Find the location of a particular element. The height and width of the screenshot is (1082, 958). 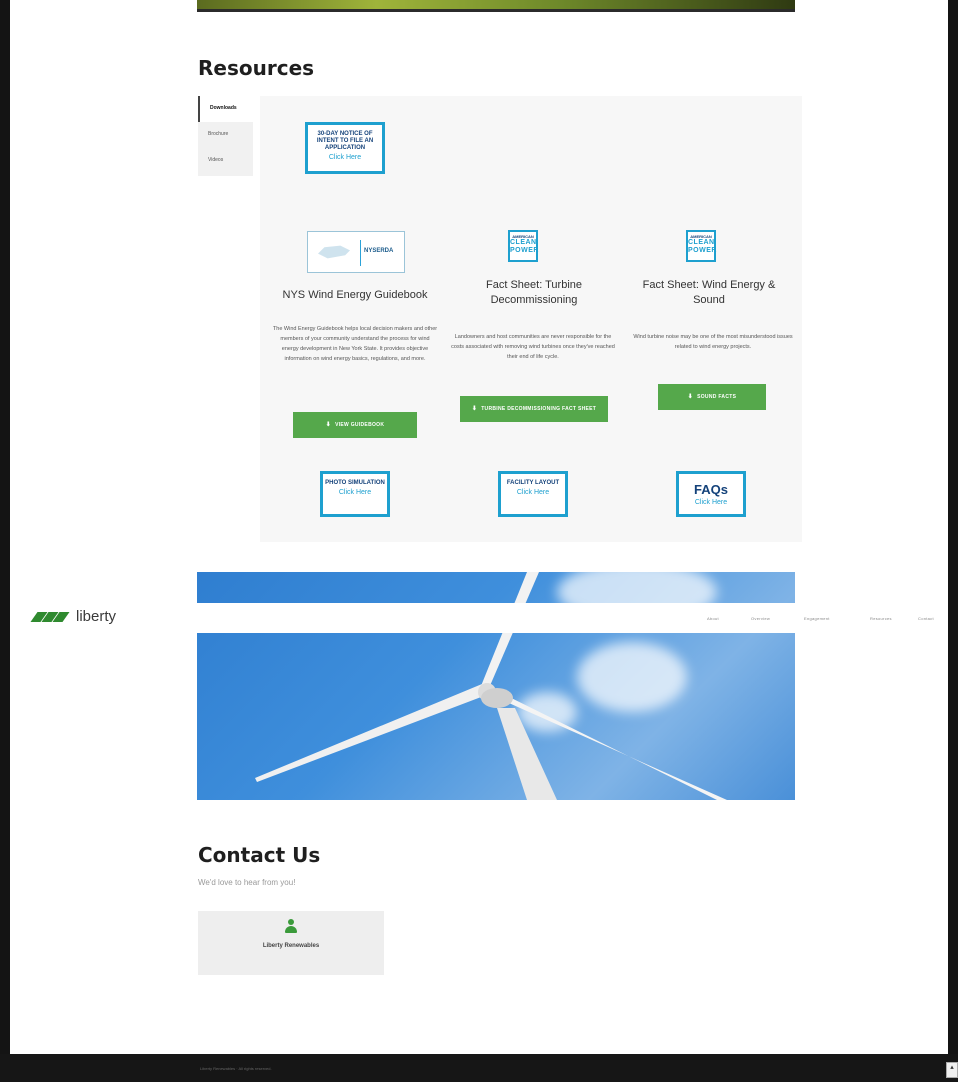

tab-videos: Videos is located at coordinates (225, 161).